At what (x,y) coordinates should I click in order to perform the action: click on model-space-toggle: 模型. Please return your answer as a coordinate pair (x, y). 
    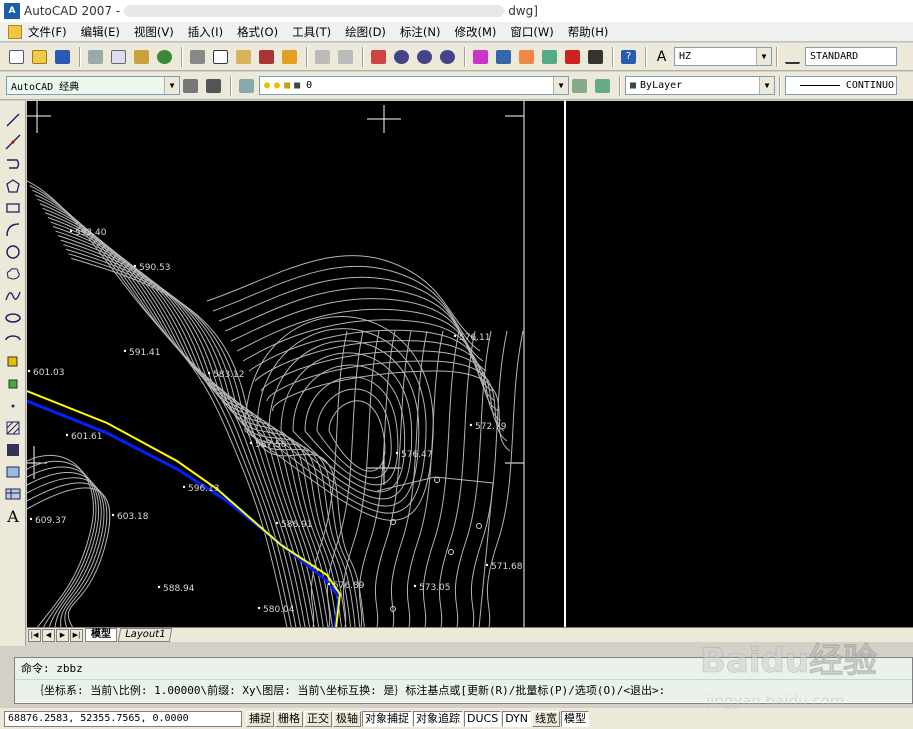
    Looking at the image, I should click on (575, 718).